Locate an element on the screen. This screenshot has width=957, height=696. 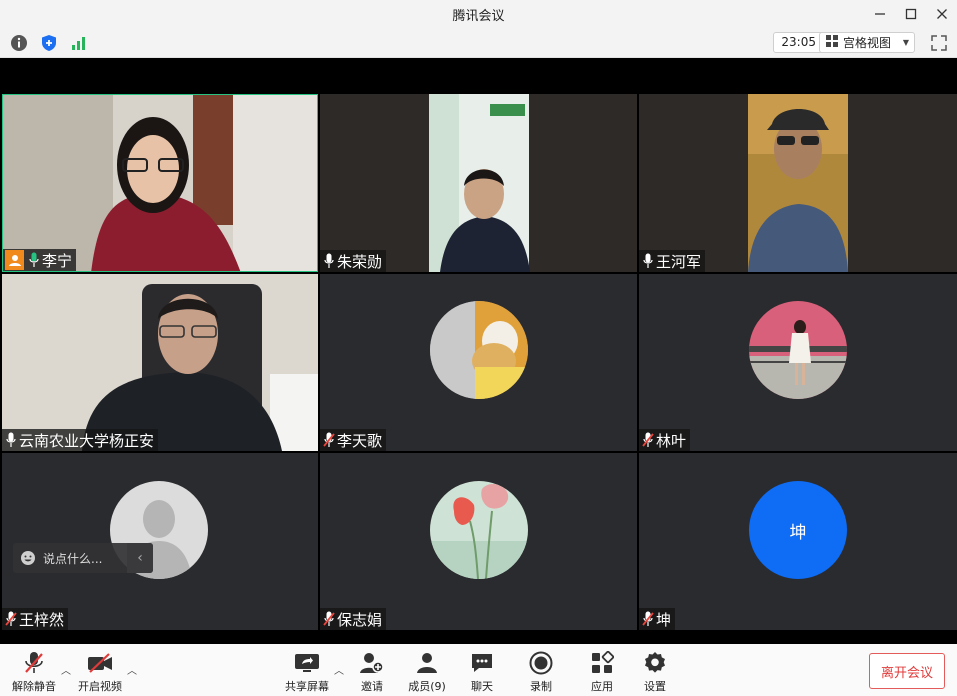
toolbar-label: 邀请 is located at coordinates (372, 686).